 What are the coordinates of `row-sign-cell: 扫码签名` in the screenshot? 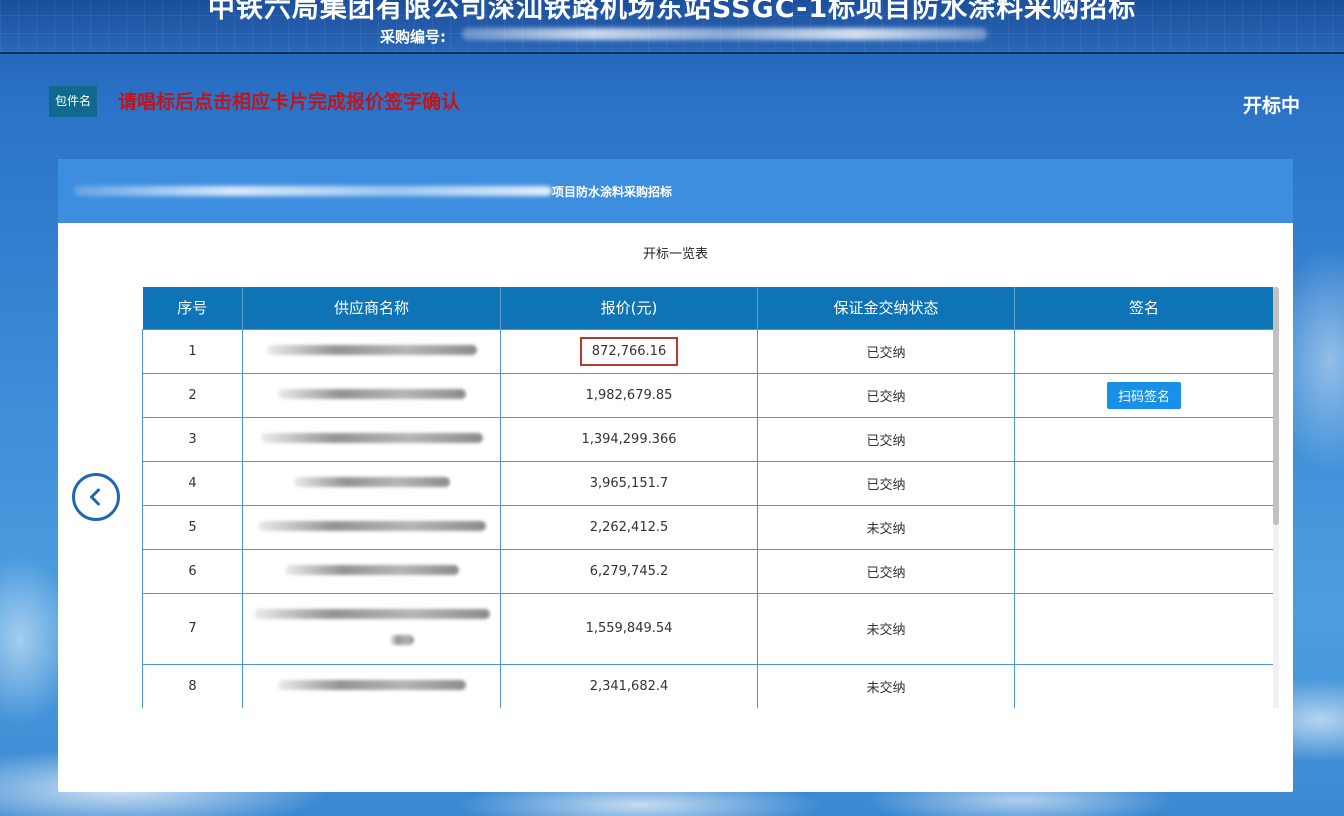 It's located at (1144, 395).